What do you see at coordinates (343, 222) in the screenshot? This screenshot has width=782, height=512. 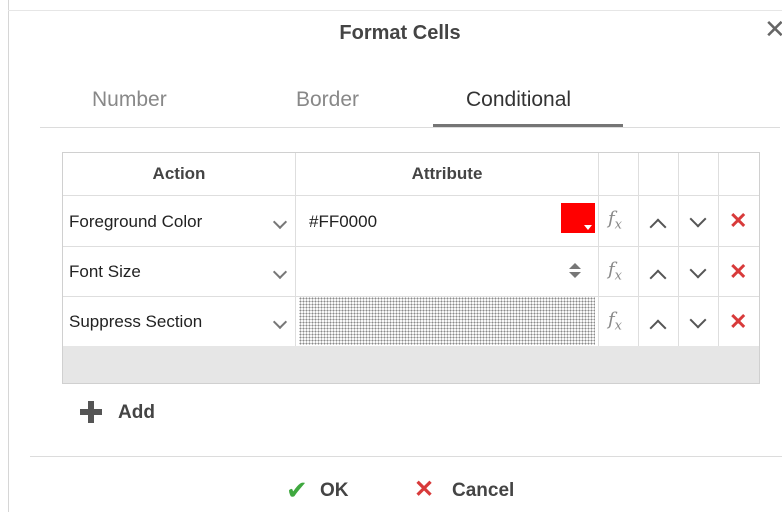 I see `attribute-value-row-1: #FF0000` at bounding box center [343, 222].